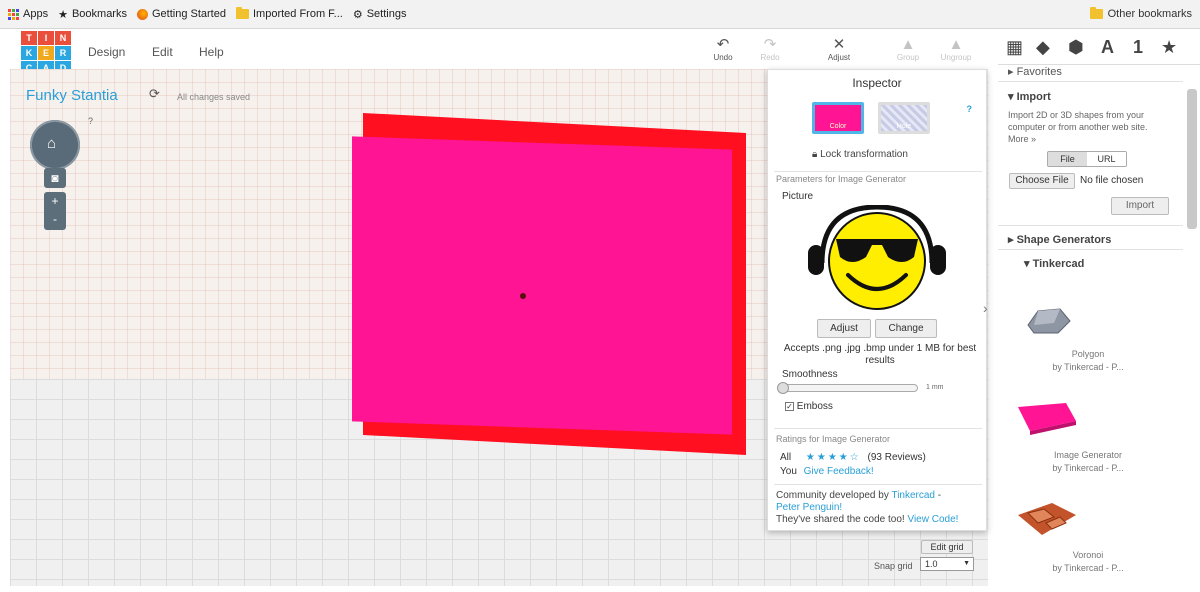  Describe the element at coordinates (55, 211) in the screenshot. I see `zoom-control: + -` at that location.